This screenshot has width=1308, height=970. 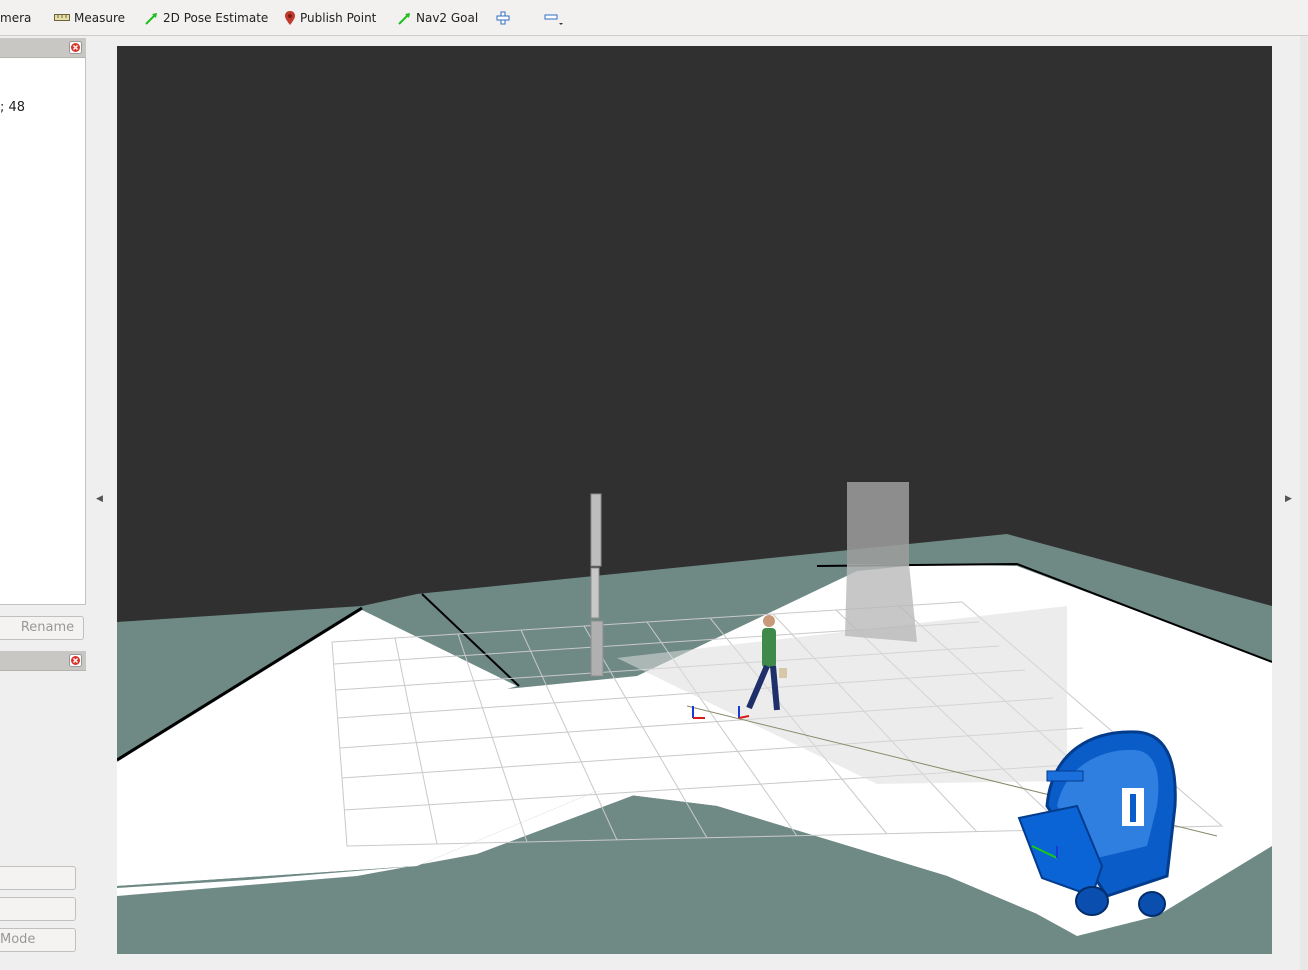 I want to click on left-collapse-arrow-icon: ◀, so click(x=99, y=499).